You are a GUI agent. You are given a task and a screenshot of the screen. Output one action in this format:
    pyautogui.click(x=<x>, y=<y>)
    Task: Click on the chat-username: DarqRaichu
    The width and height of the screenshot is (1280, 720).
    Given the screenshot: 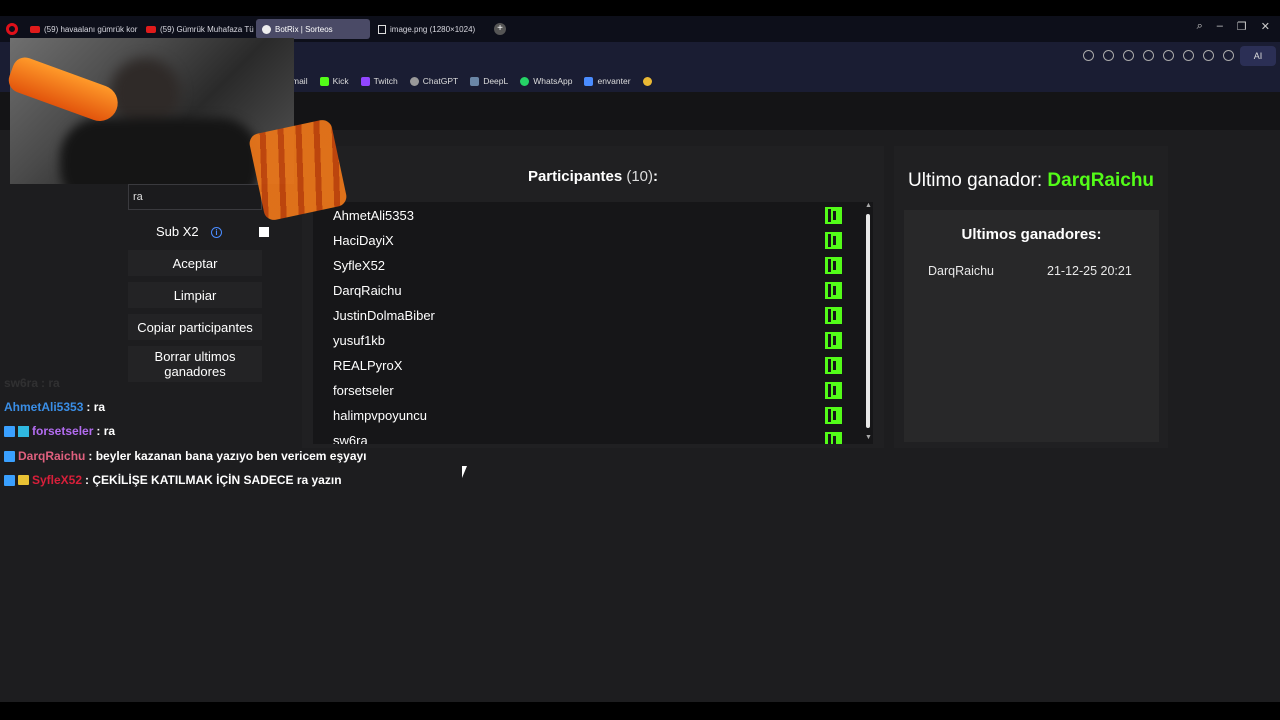 What is the action you would take?
    pyautogui.click(x=52, y=456)
    